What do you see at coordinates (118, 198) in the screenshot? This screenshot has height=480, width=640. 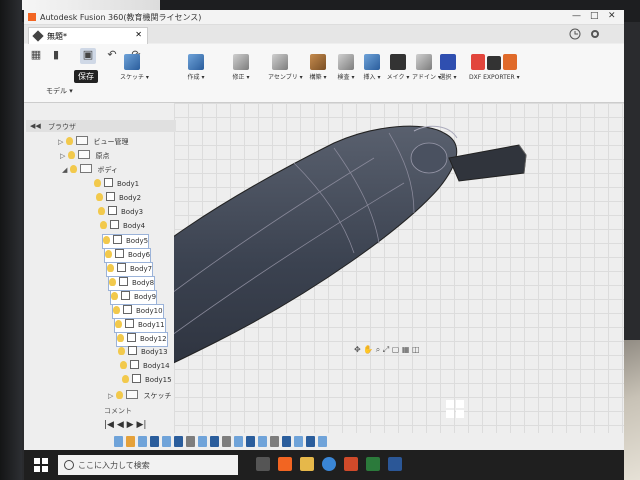 I see `tree-body: Body2` at bounding box center [118, 198].